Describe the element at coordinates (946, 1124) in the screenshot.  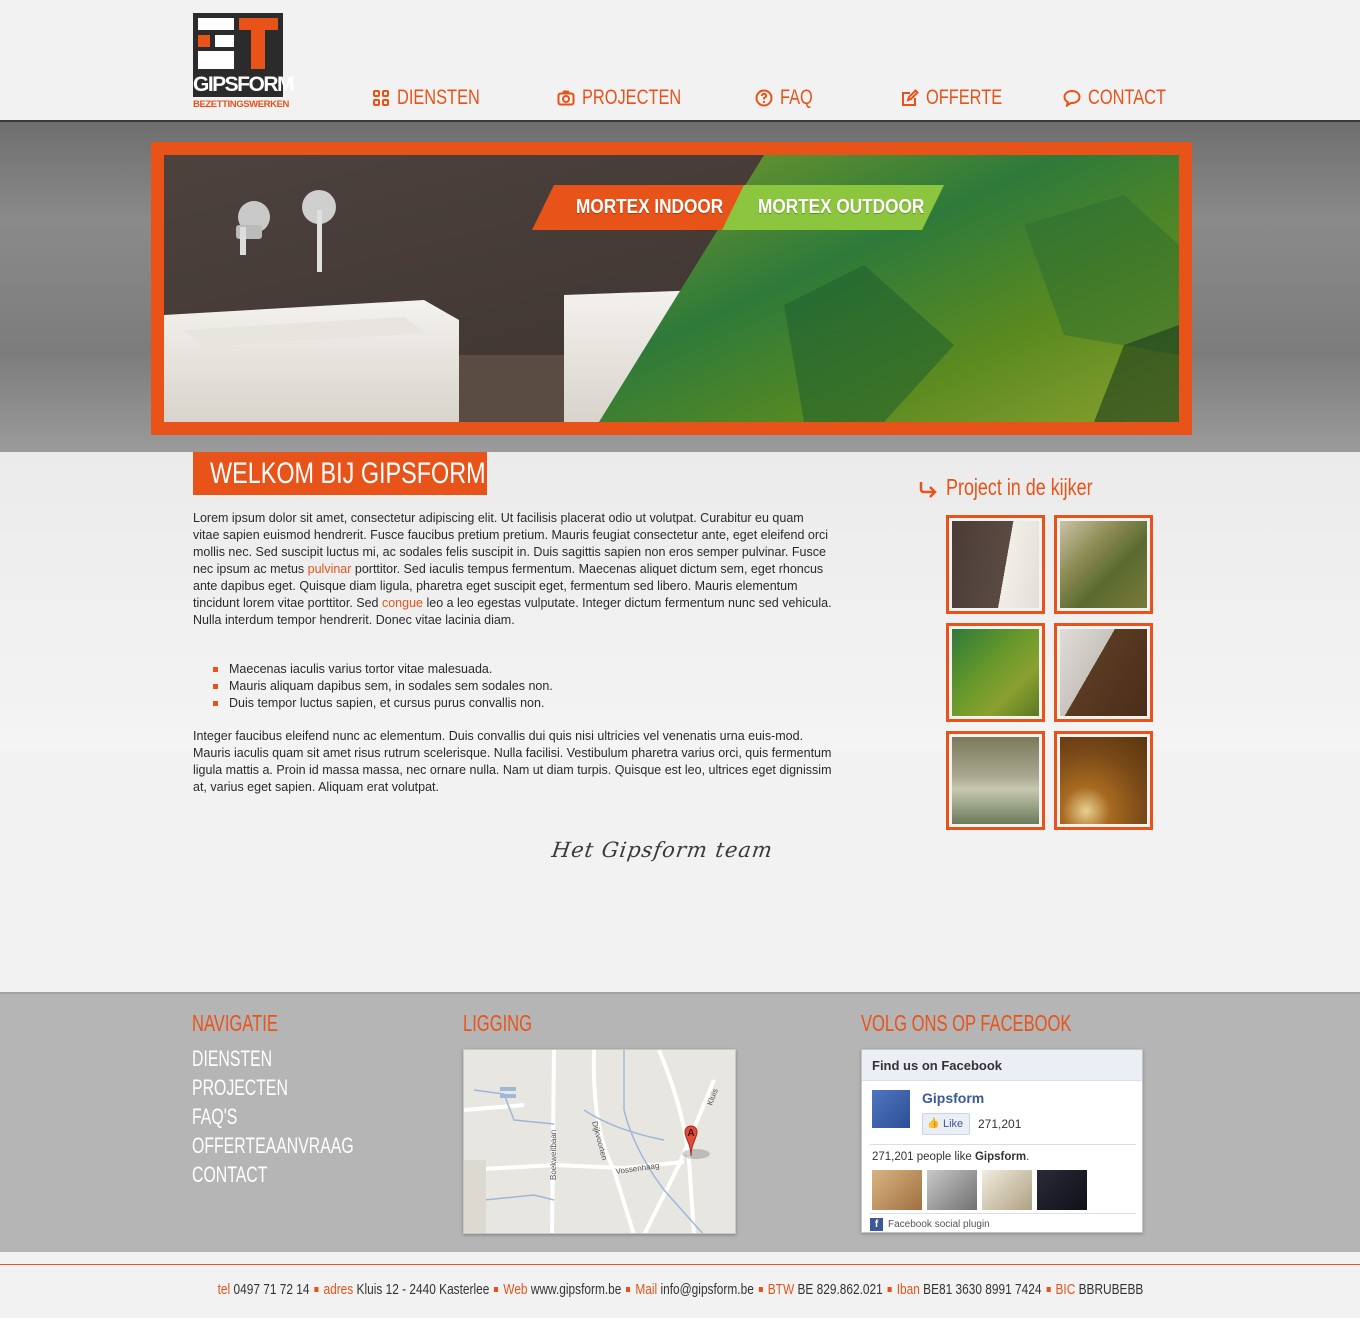
I see `fb-like-button: Like` at that location.